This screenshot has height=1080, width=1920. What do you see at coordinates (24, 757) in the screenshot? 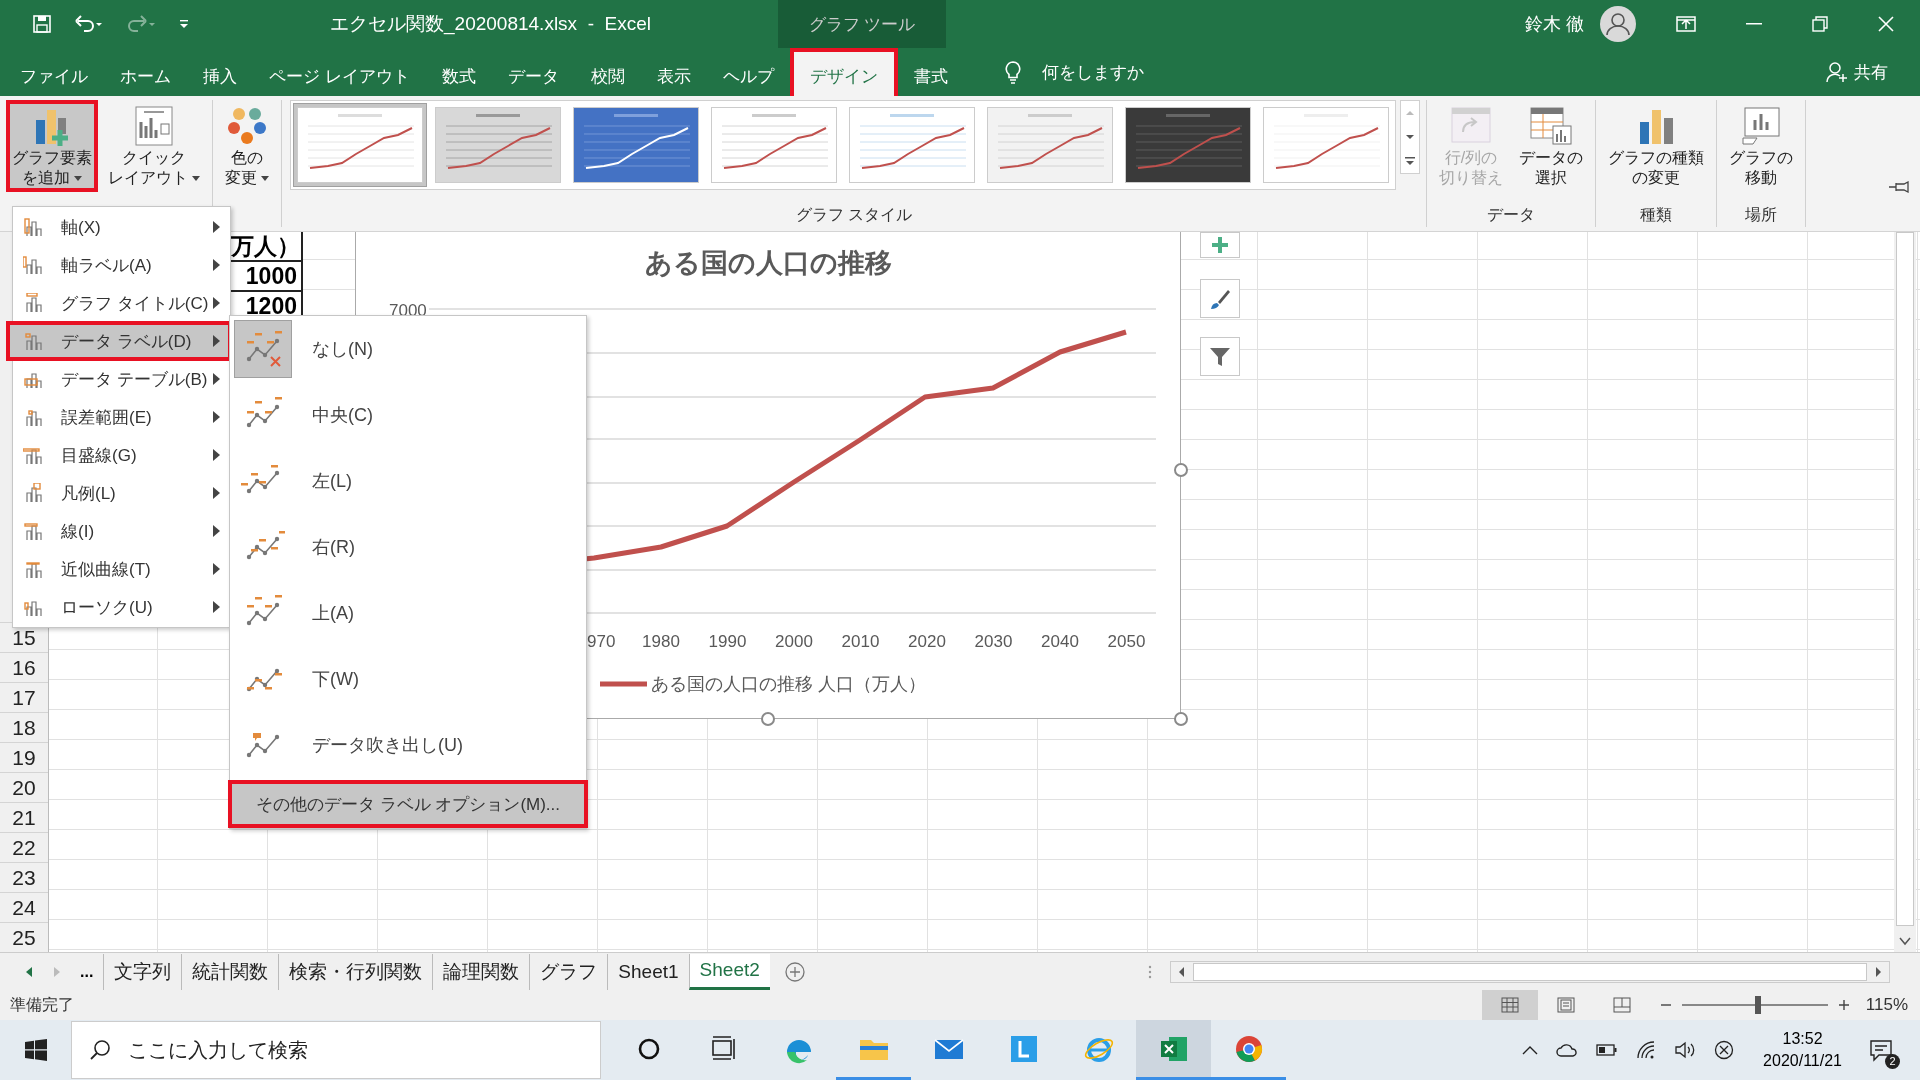
I see `row-header: 19` at bounding box center [24, 757].